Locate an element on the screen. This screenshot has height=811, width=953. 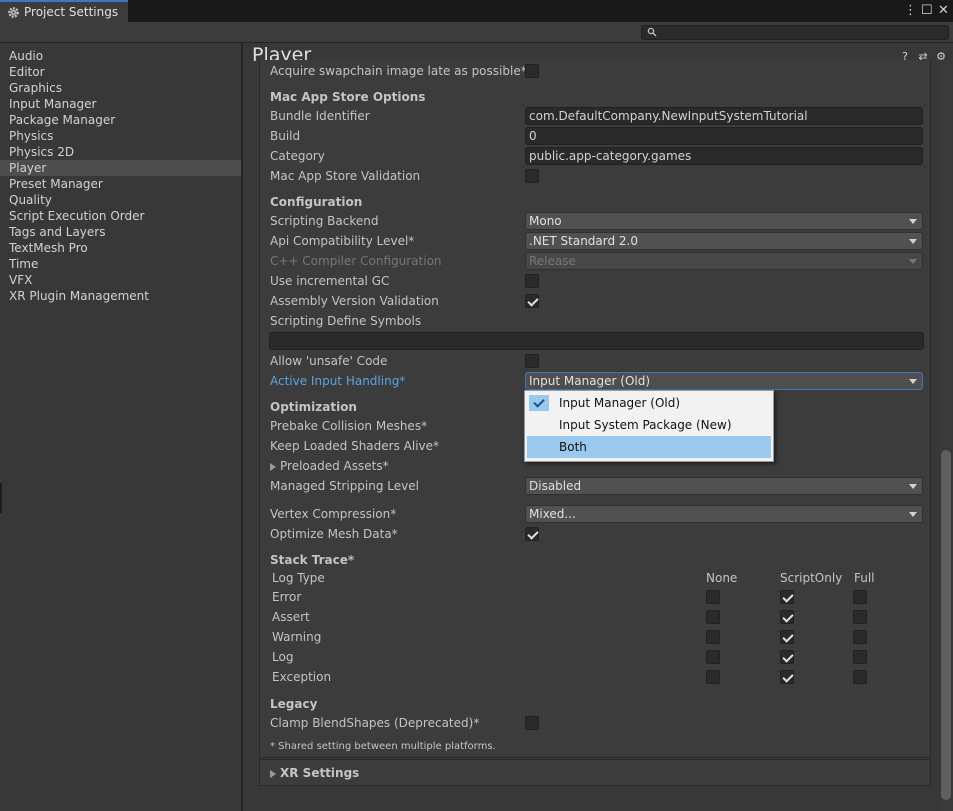
optimize-mesh-label: Optimize Mesh Data* is located at coordinates (334, 534).